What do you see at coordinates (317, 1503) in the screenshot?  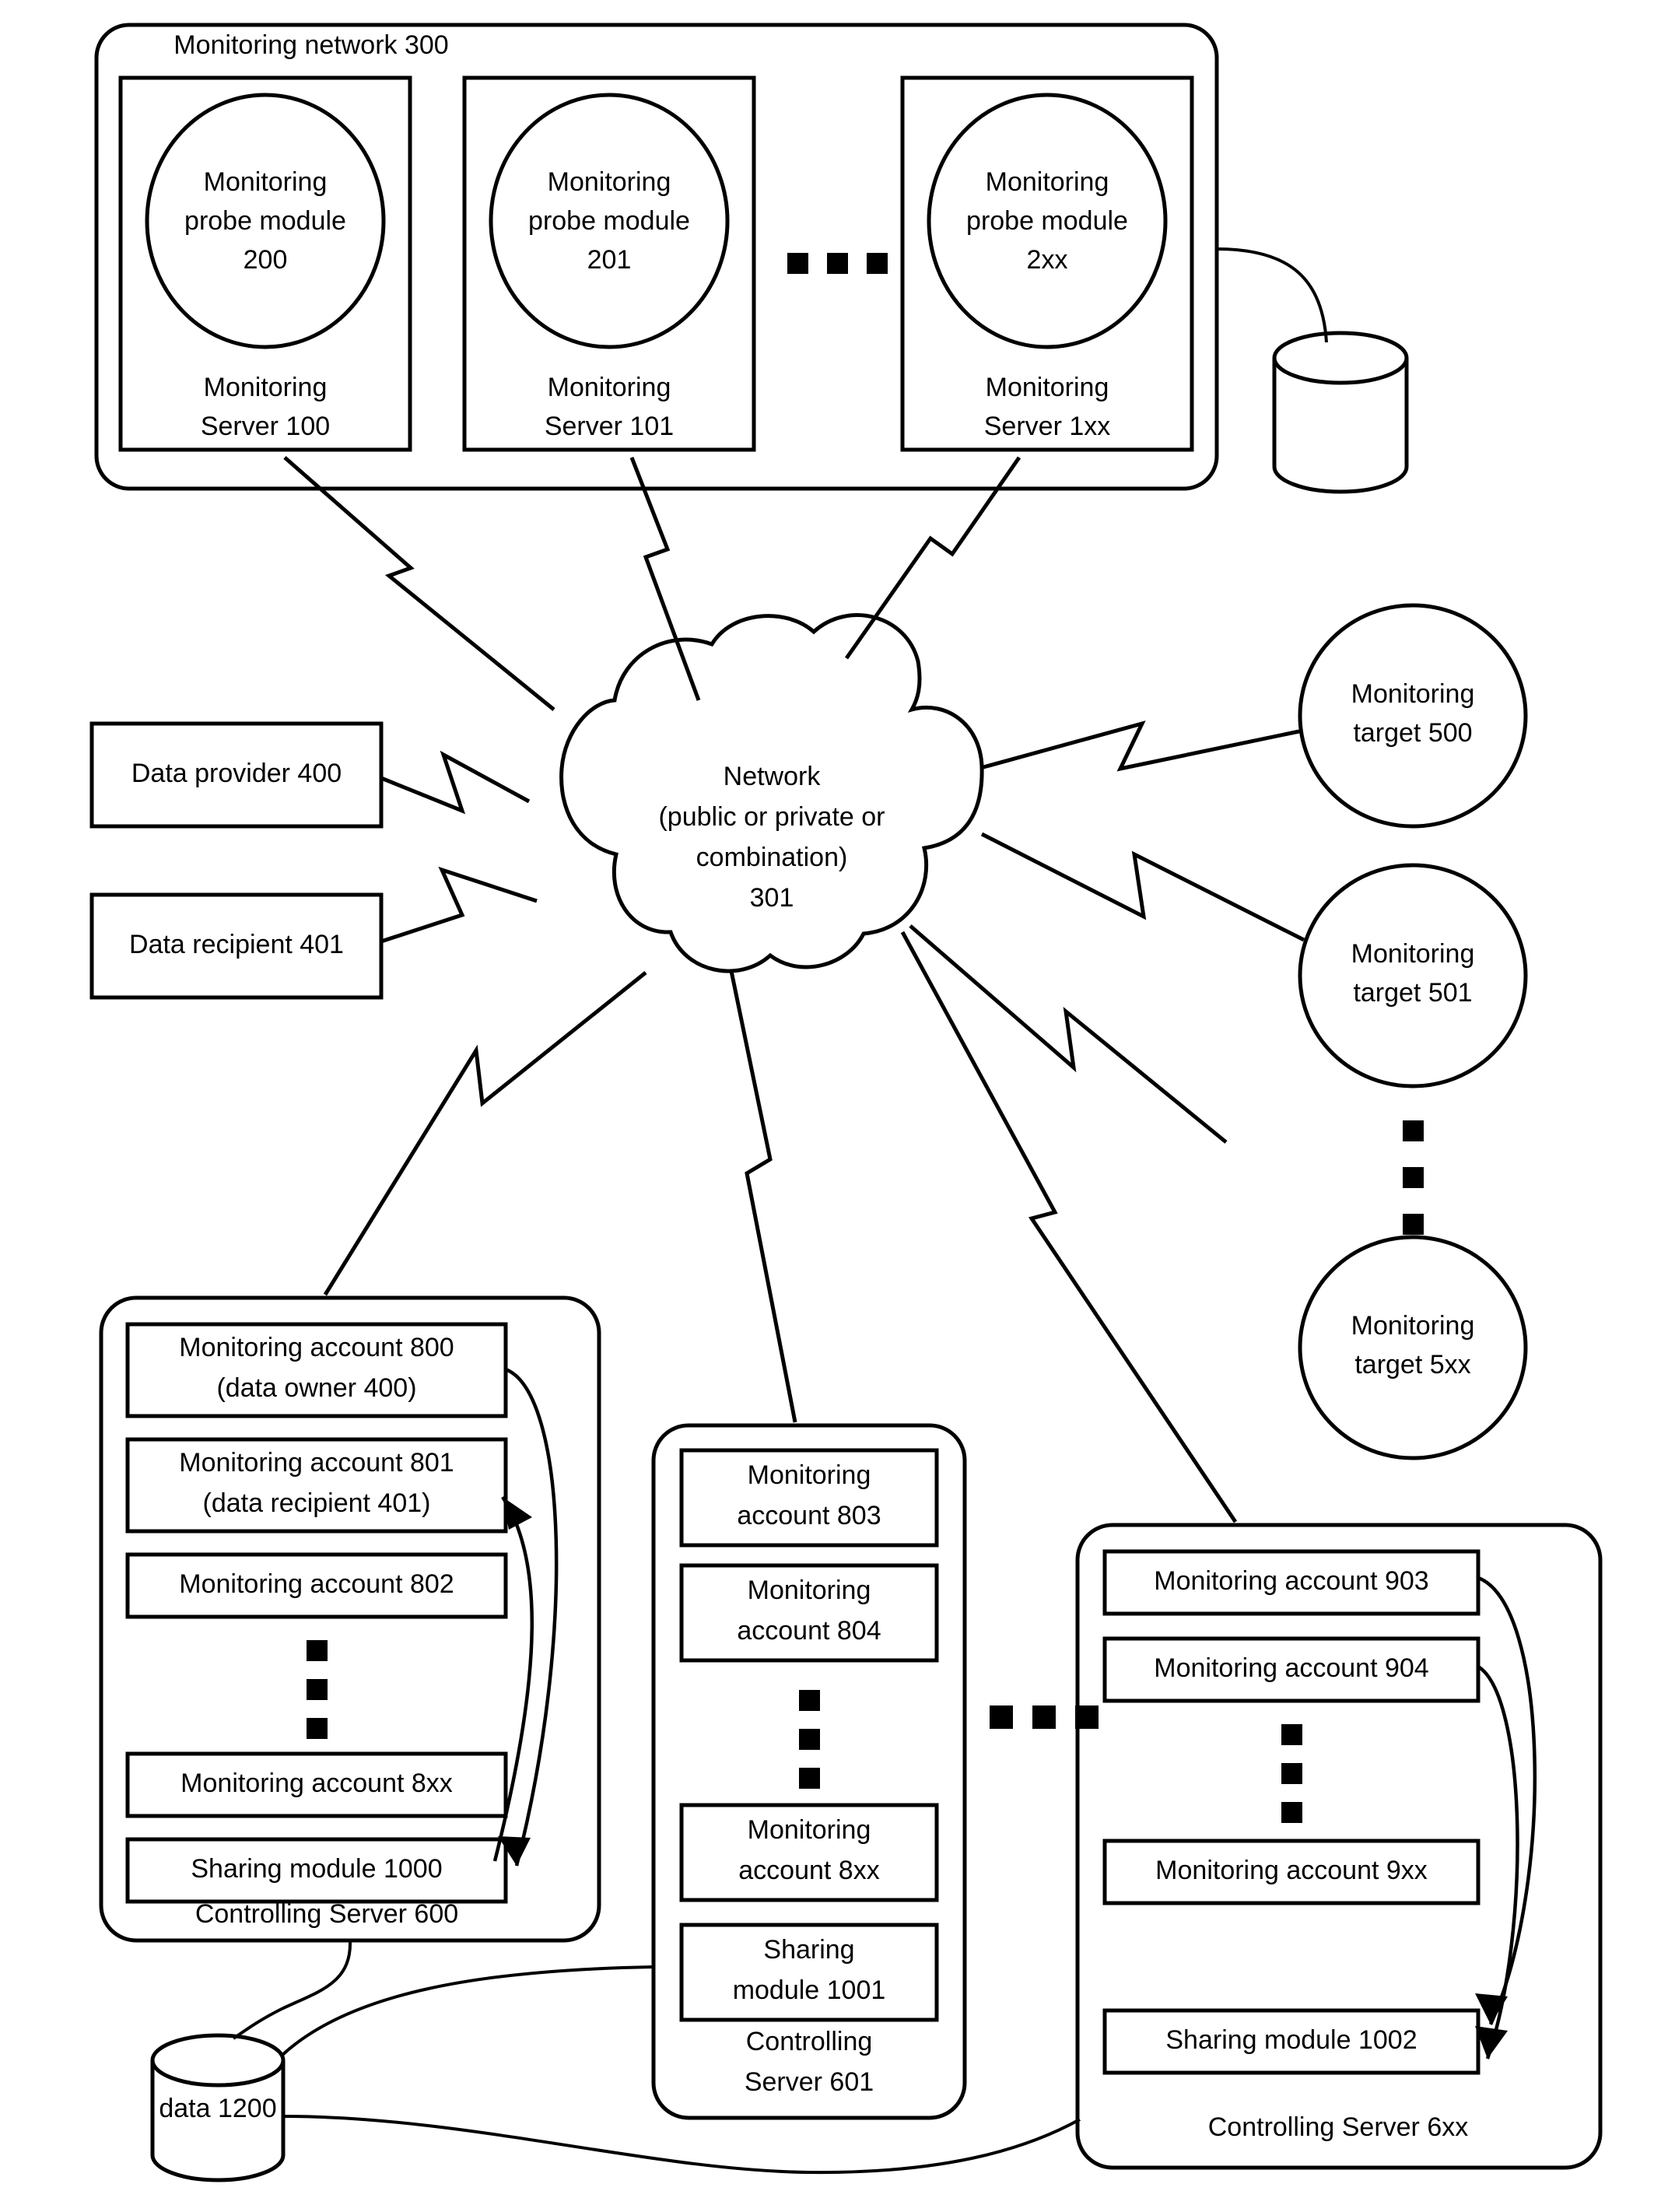 I see `monitoring-account-801-line2: (data recipient 401)` at bounding box center [317, 1503].